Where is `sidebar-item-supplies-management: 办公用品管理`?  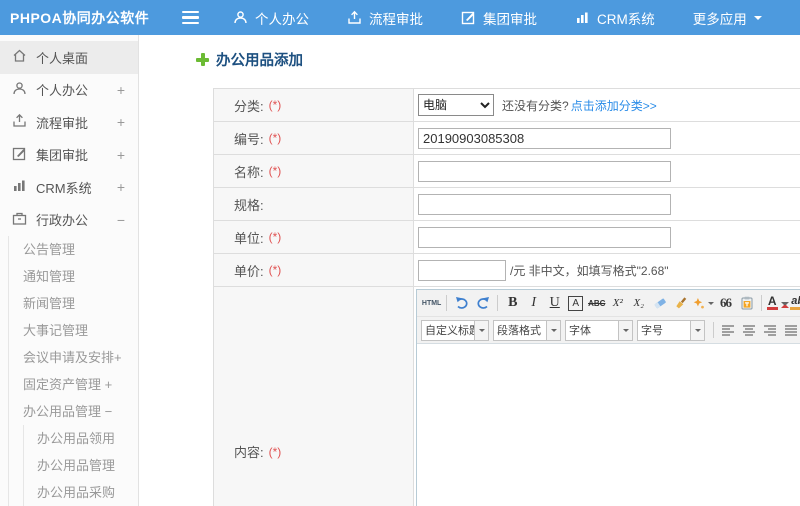 sidebar-item-supplies-management: 办公用品管理 is located at coordinates (81, 465).